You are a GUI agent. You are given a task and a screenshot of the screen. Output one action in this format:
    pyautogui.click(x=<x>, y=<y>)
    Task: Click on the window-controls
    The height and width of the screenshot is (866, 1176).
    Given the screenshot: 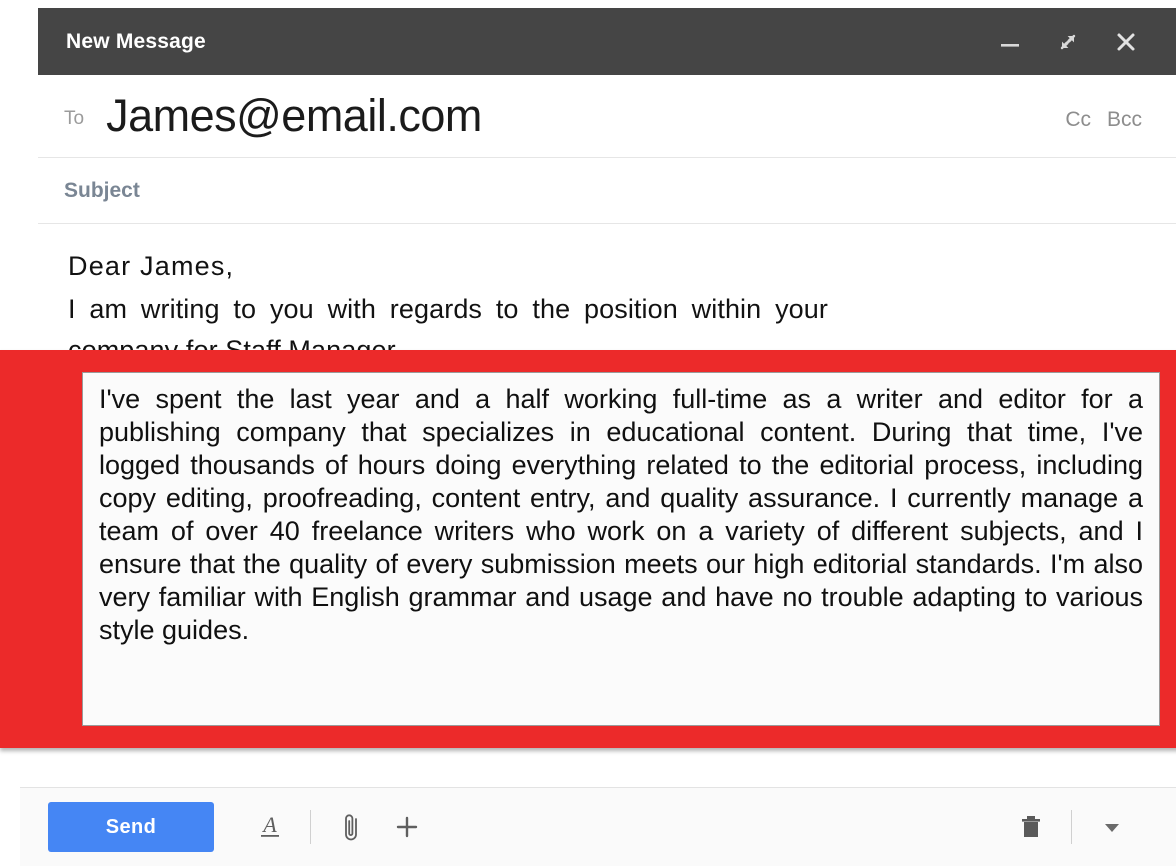 What is the action you would take?
    pyautogui.click(x=1076, y=42)
    